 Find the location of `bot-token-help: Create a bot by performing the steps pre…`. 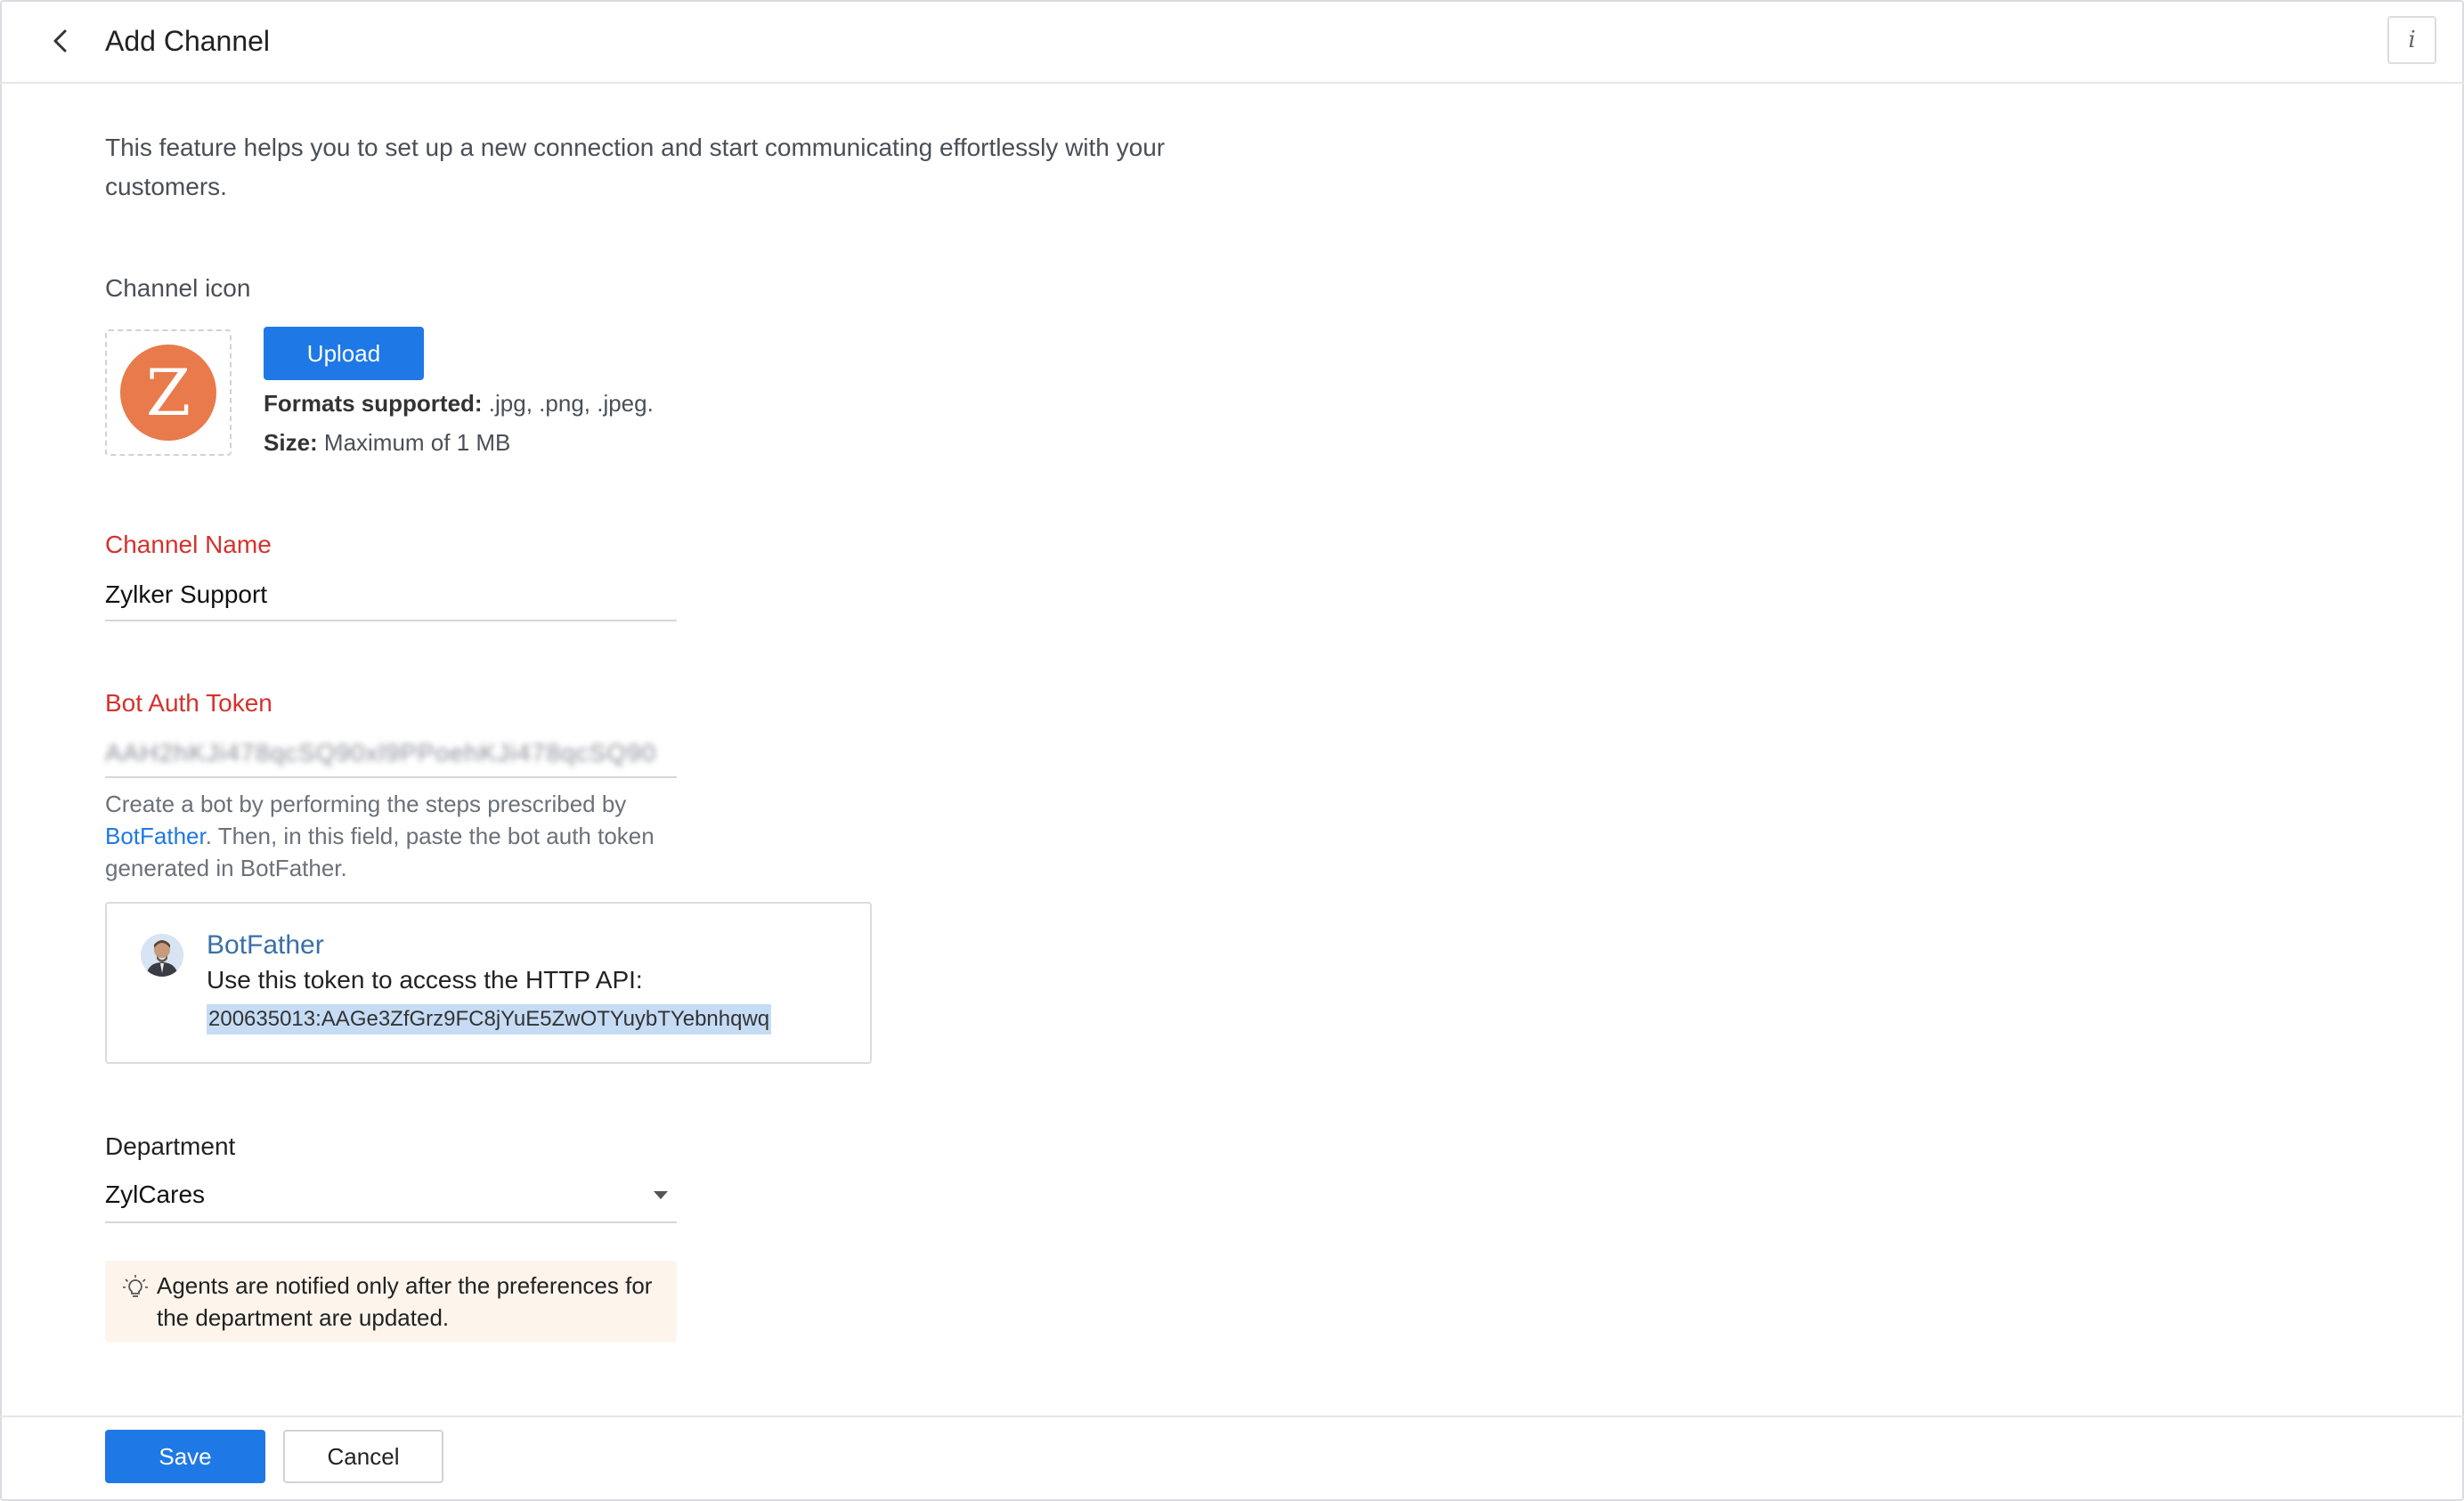

bot-token-help: Create a bot by performing the steps pre… is located at coordinates (399, 836).